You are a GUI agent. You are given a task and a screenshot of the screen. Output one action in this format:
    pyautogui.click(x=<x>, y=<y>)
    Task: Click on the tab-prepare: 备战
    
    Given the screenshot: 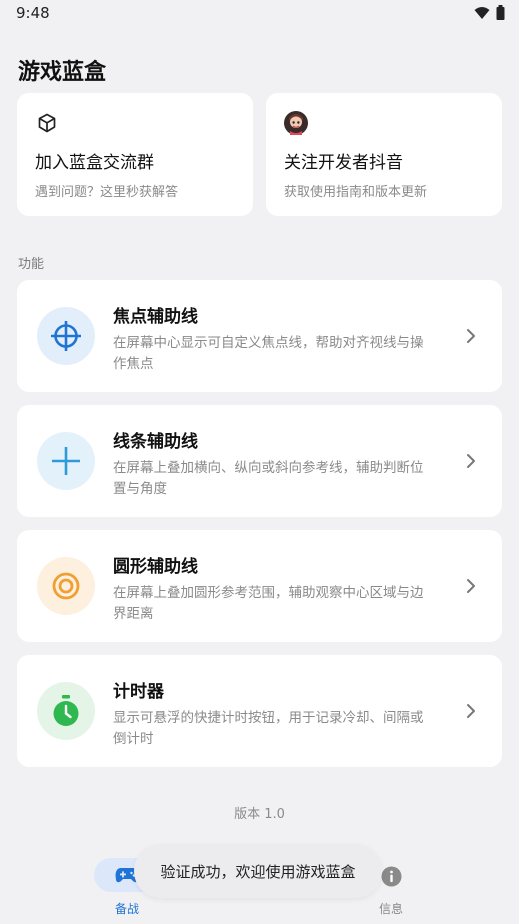 What is the action you would take?
    pyautogui.click(x=127, y=908)
    